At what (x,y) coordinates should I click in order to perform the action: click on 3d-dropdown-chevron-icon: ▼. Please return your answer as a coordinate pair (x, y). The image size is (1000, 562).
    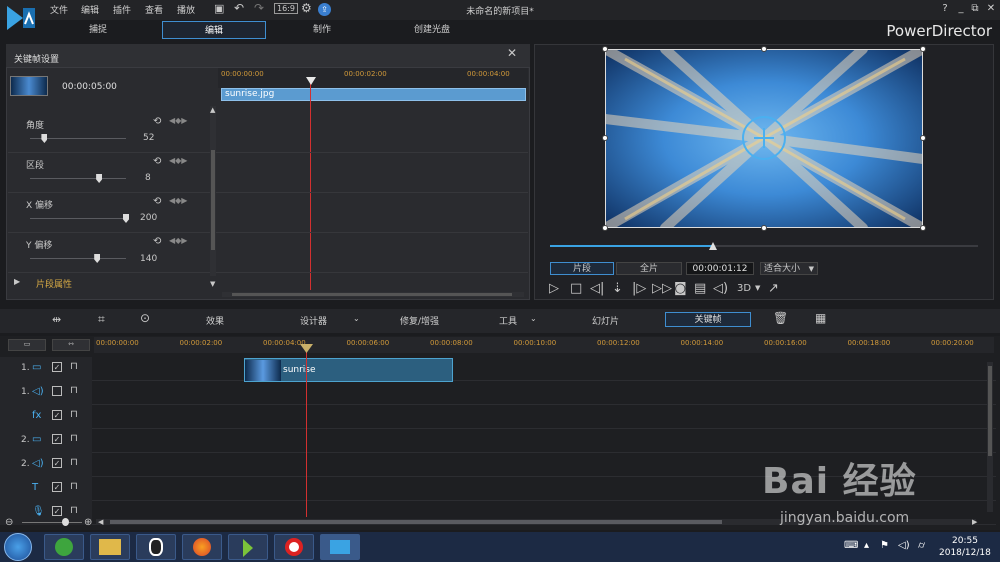
    Looking at the image, I should click on (757, 288).